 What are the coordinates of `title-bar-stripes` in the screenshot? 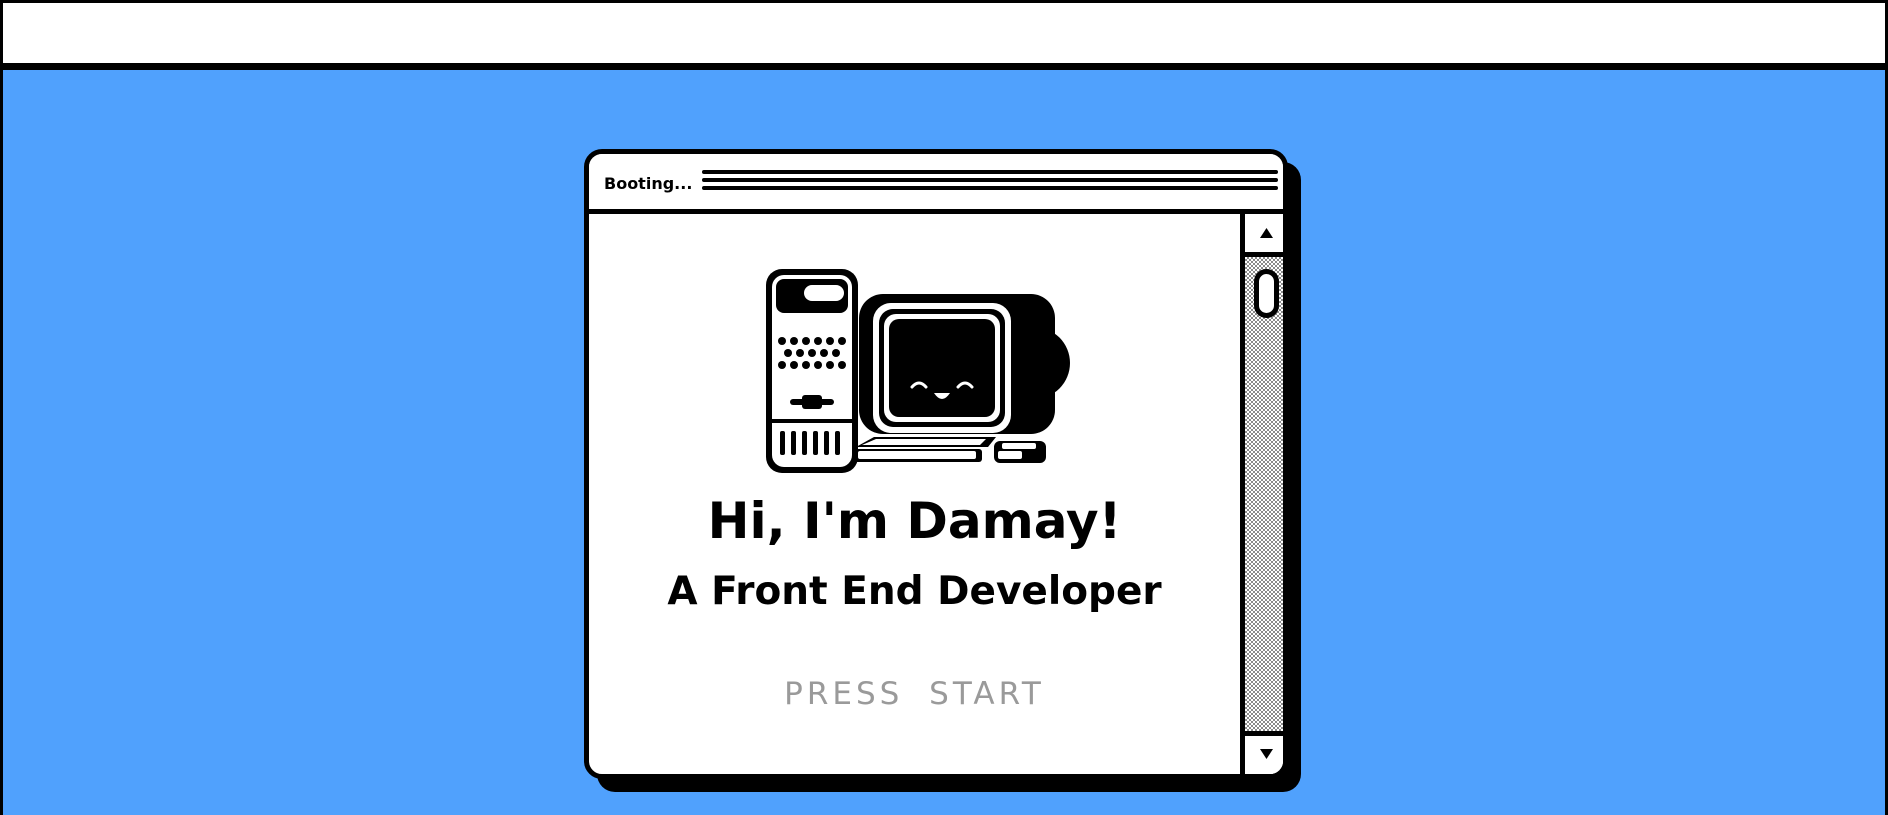 It's located at (990, 184).